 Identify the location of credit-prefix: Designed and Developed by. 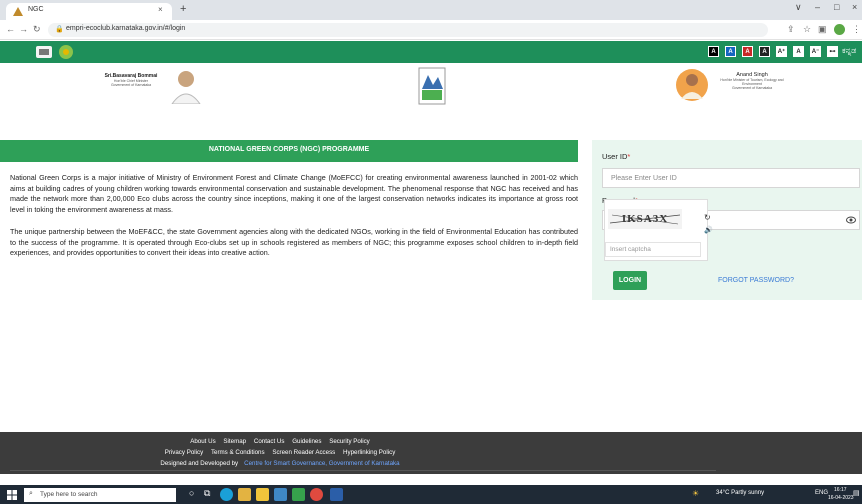
(199, 463).